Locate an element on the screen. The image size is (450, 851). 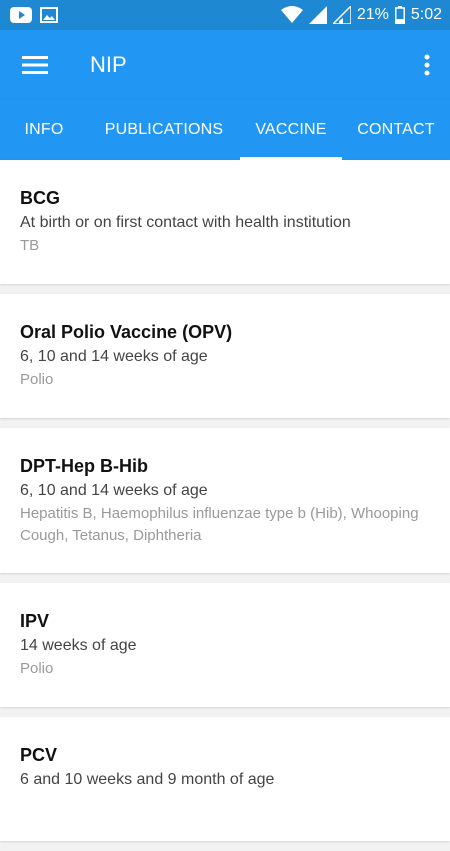
vaccine-schedule: 14 weeks of age is located at coordinates (78, 645).